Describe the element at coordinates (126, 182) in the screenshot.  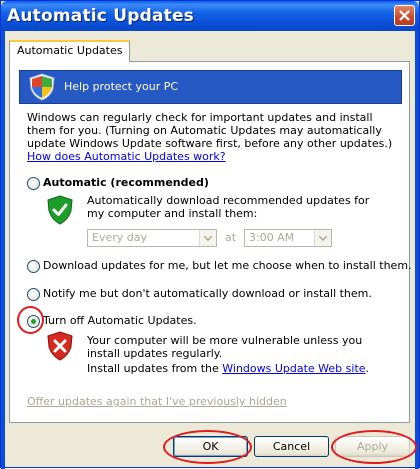
I see `label-automatic: Automatic (recommended)` at that location.